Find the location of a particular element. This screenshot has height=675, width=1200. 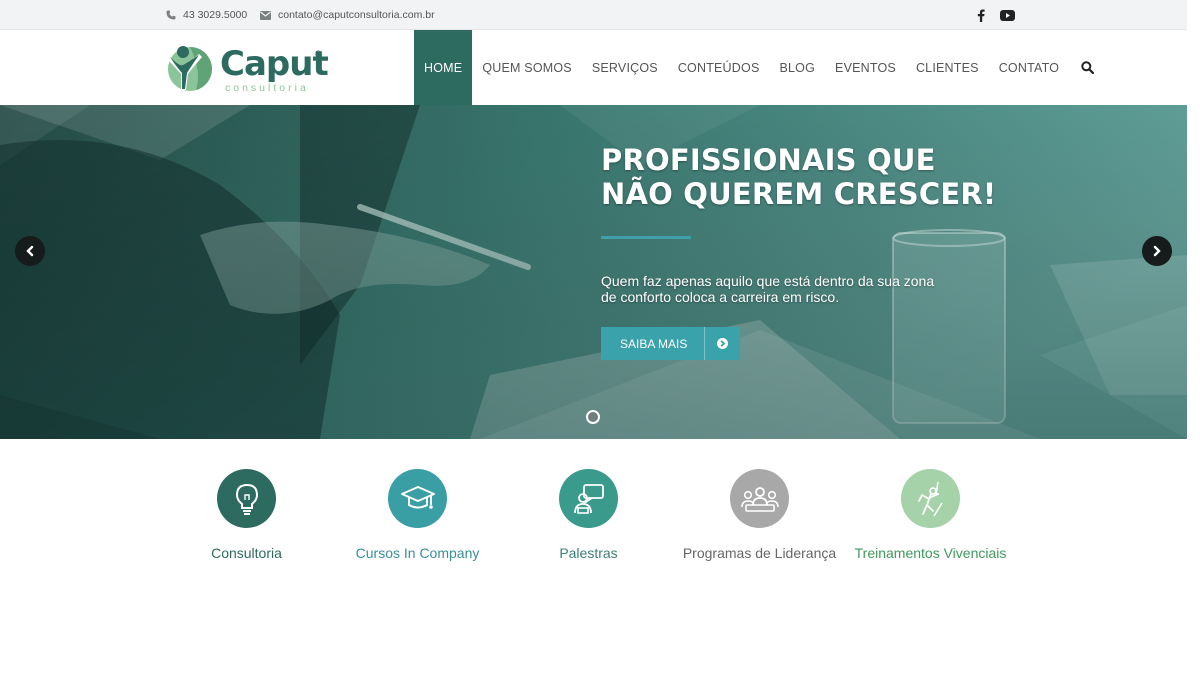

phone-contact: 43 3029.5000 is located at coordinates (206, 15).